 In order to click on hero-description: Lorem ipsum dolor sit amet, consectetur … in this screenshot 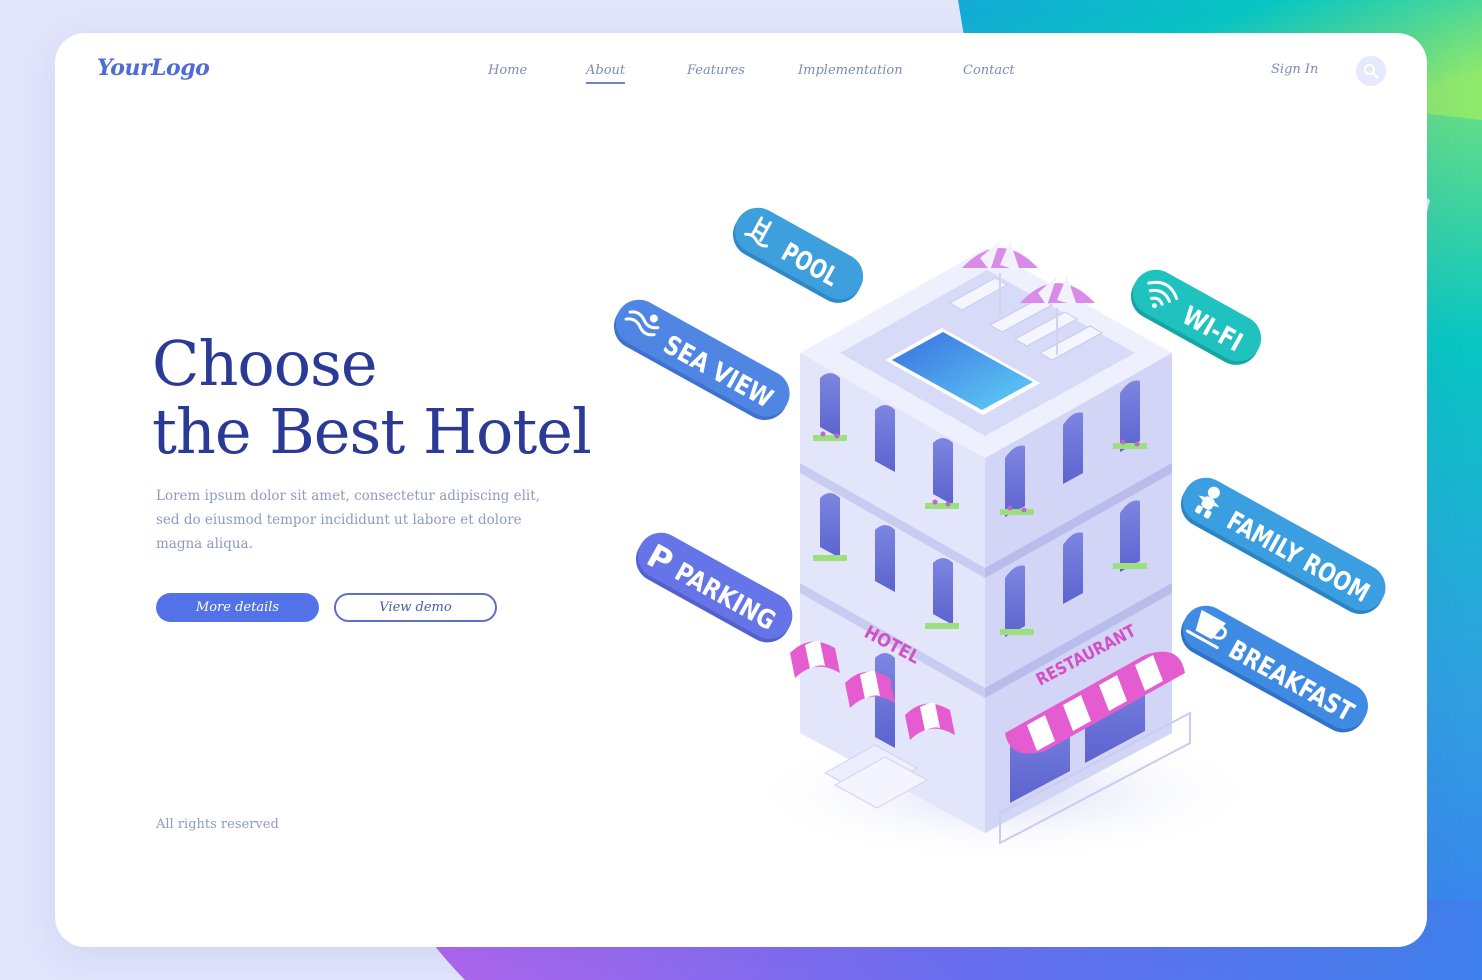, I will do `click(348, 520)`.